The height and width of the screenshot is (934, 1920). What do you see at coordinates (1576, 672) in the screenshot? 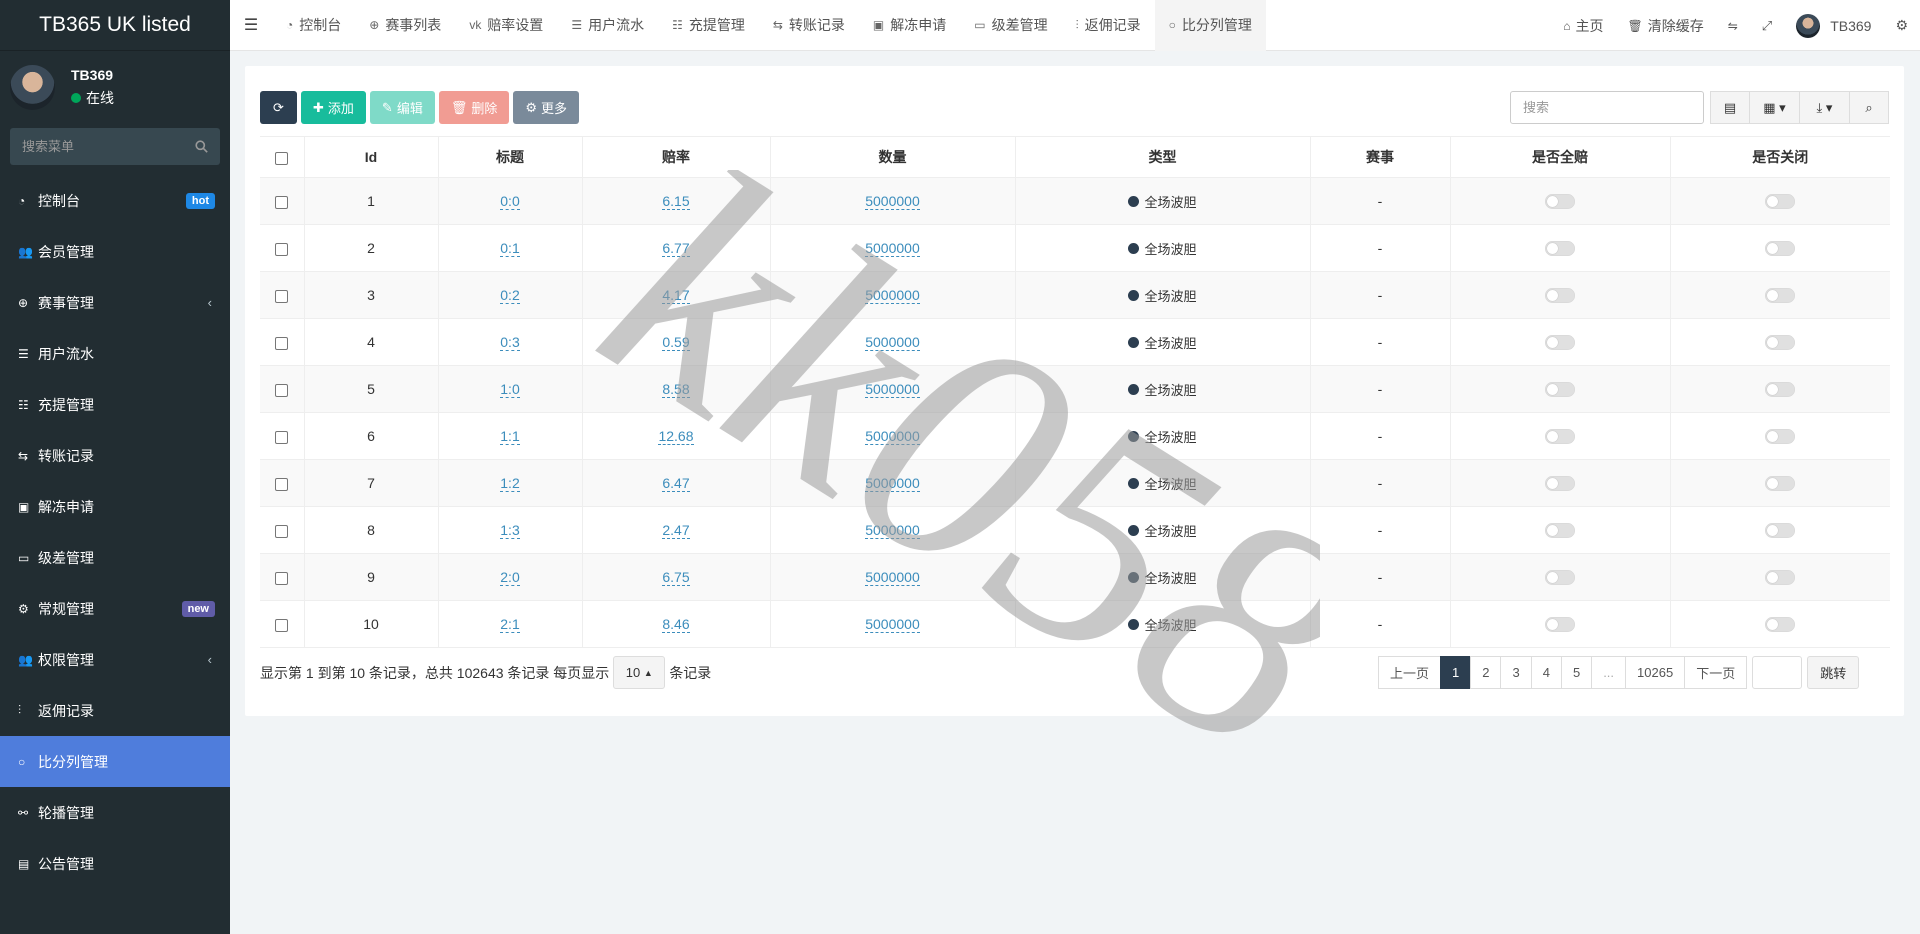
I see `page-5: 5` at bounding box center [1576, 672].